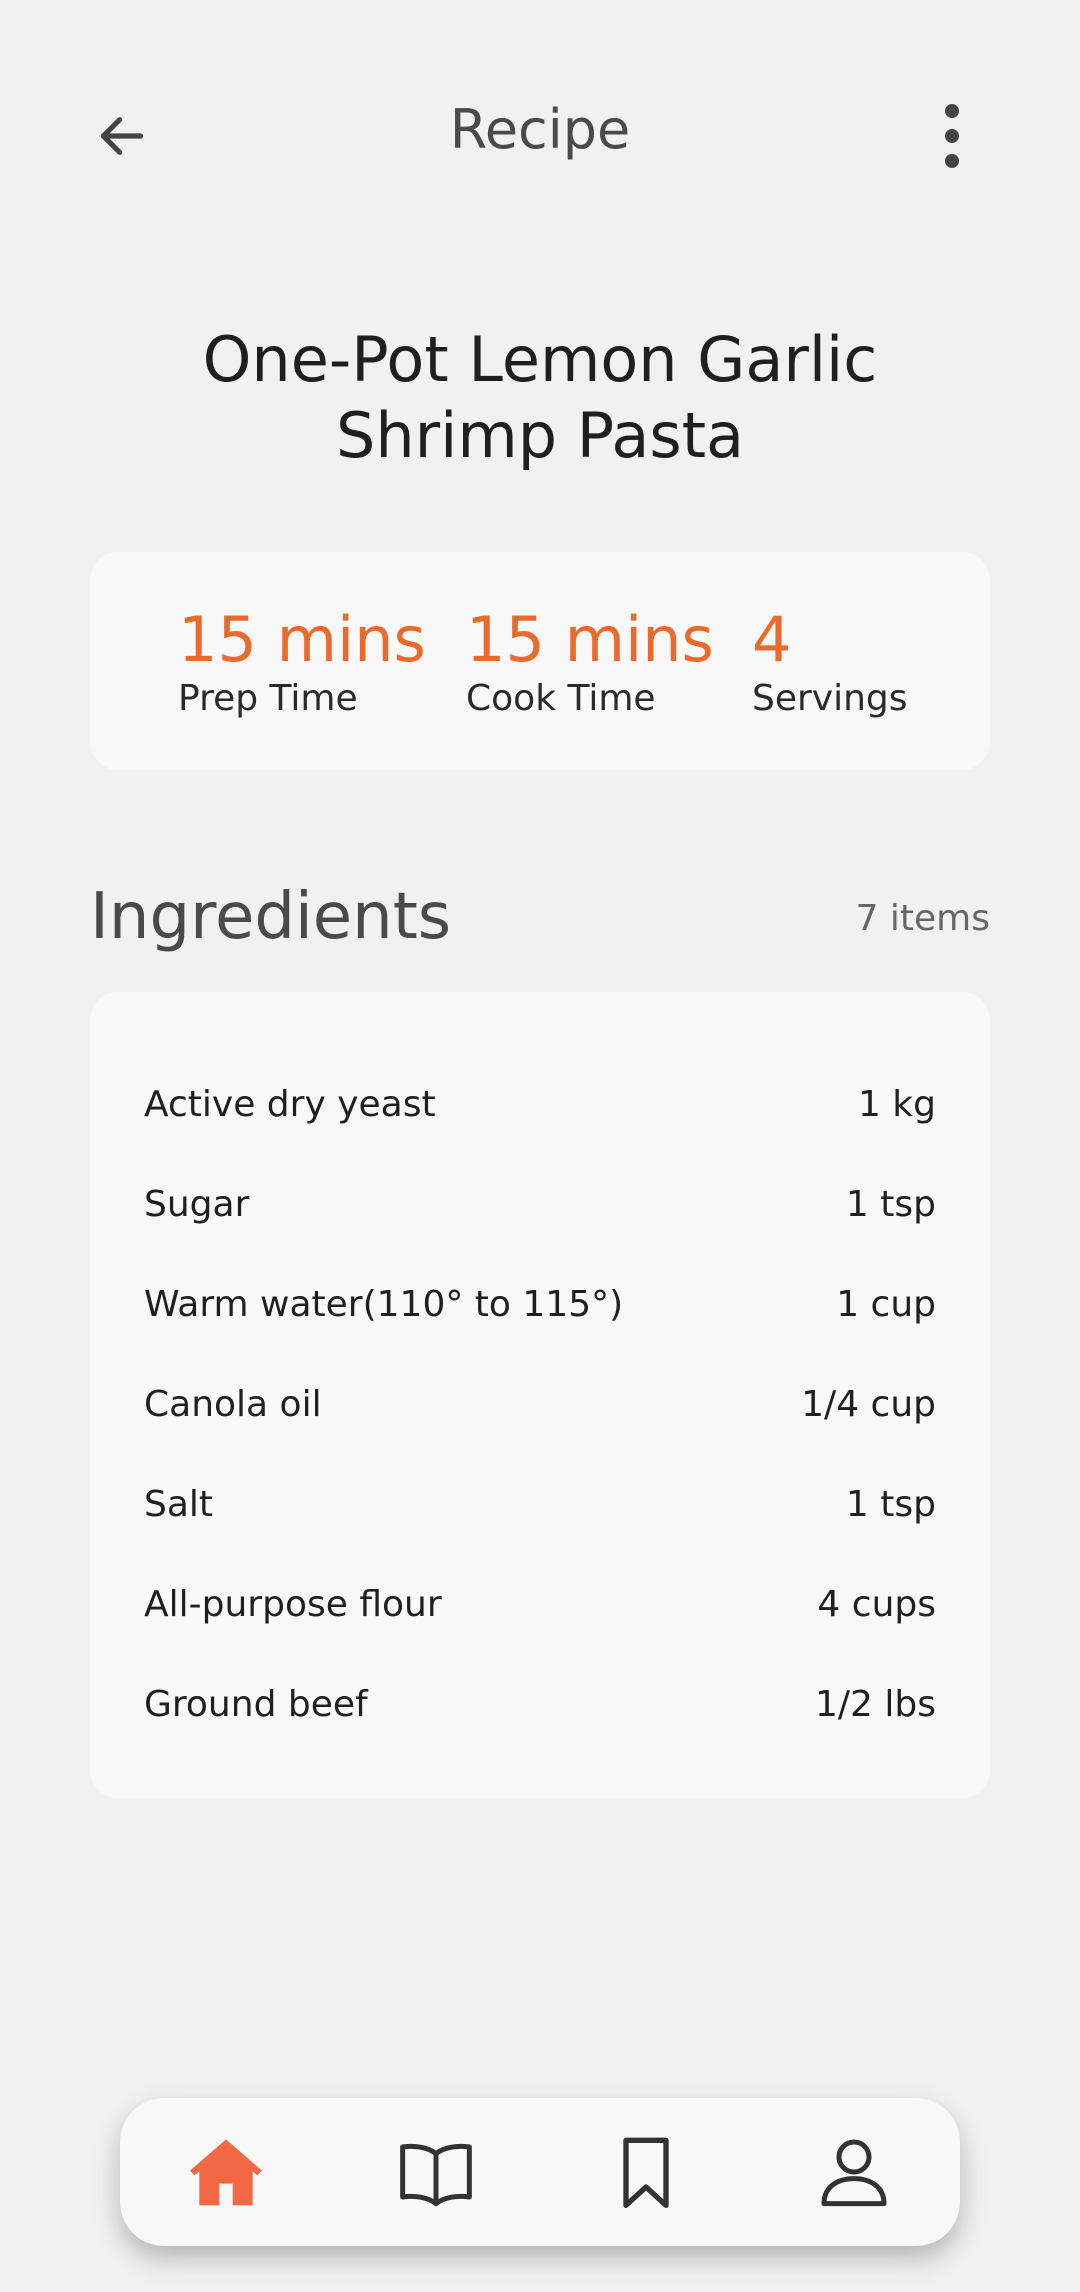 This screenshot has width=1080, height=2292. I want to click on ingredient-amount: 4 cups, so click(876, 1604).